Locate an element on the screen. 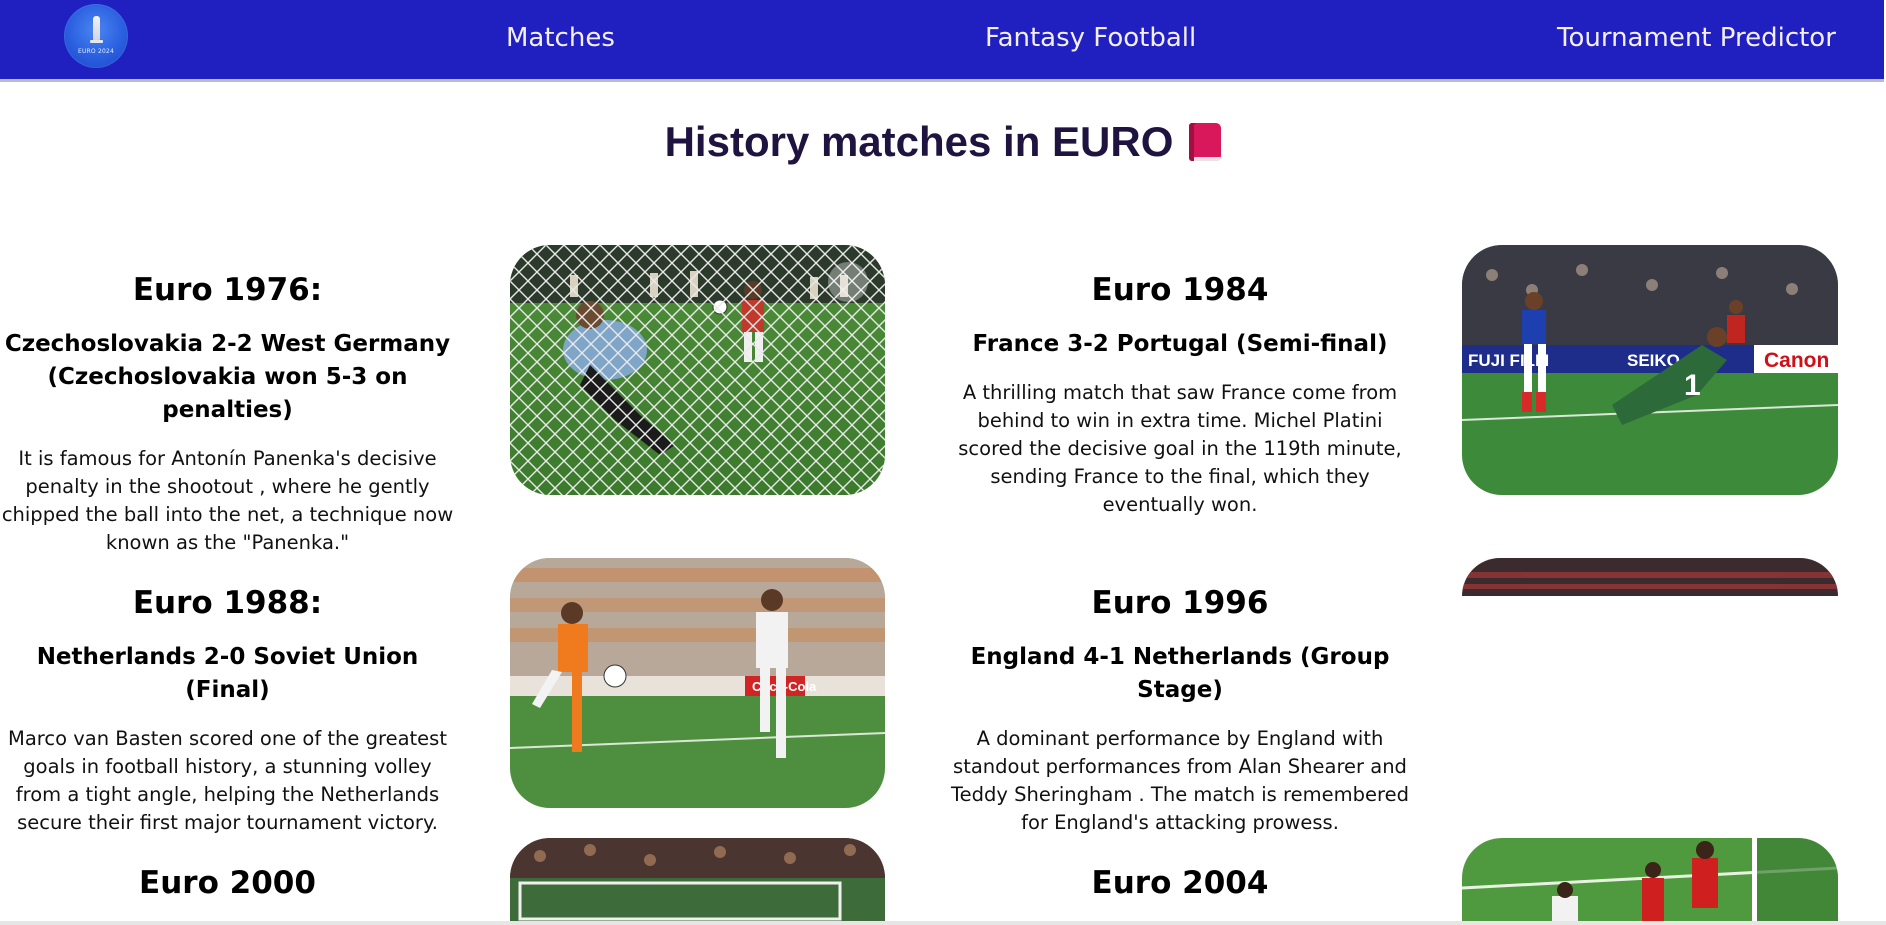 The image size is (1886, 925). page-title: History matches in EURO is located at coordinates (943, 142).